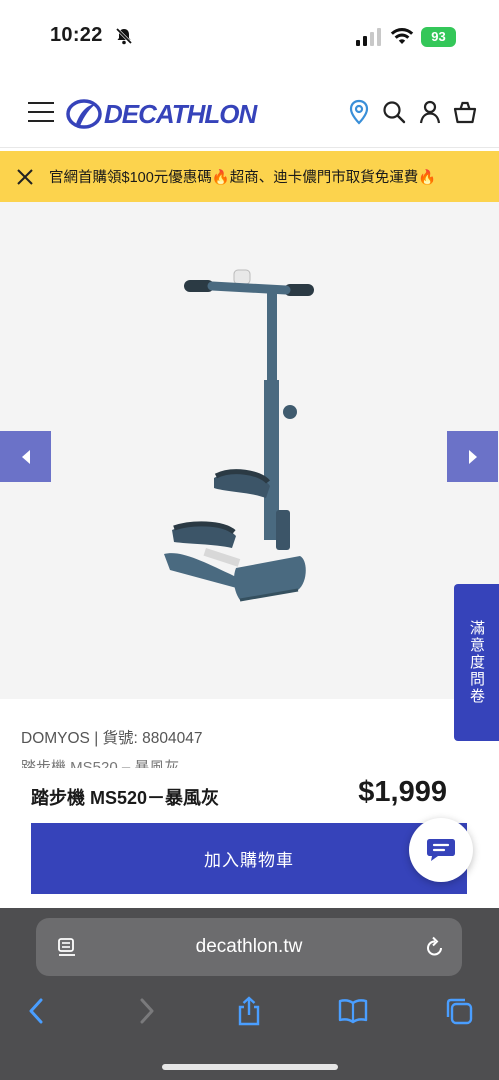  I want to click on chat-bubble-icon, so click(441, 850).